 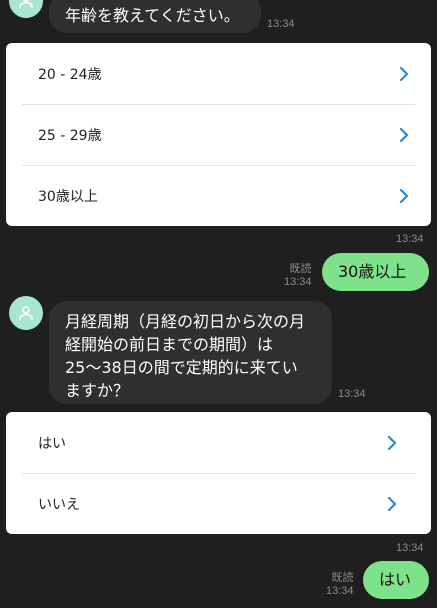 What do you see at coordinates (169, 344) in the screenshot?
I see `message-line: 経開始の前日までの期間）は` at bounding box center [169, 344].